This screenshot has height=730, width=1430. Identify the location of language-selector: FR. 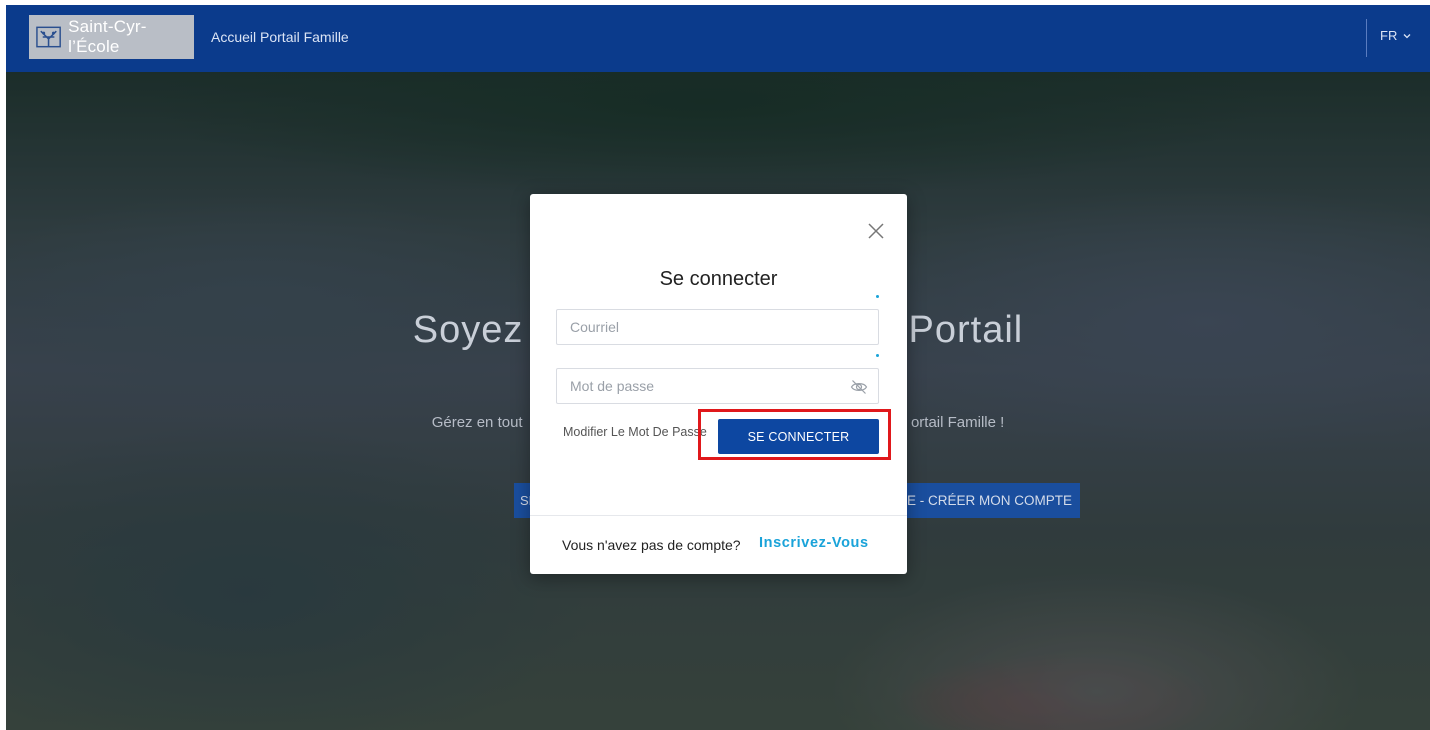
(1395, 35).